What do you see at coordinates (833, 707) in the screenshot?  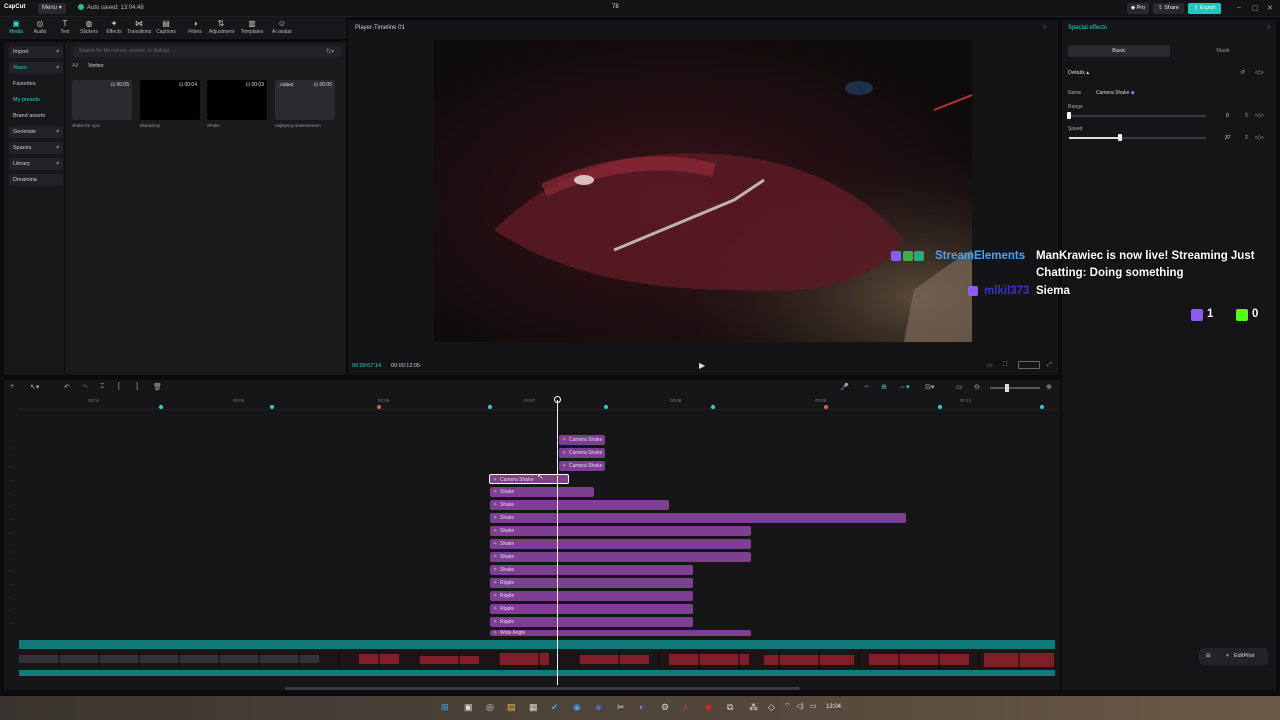 I see `taskbar-clock: 13:04` at bounding box center [833, 707].